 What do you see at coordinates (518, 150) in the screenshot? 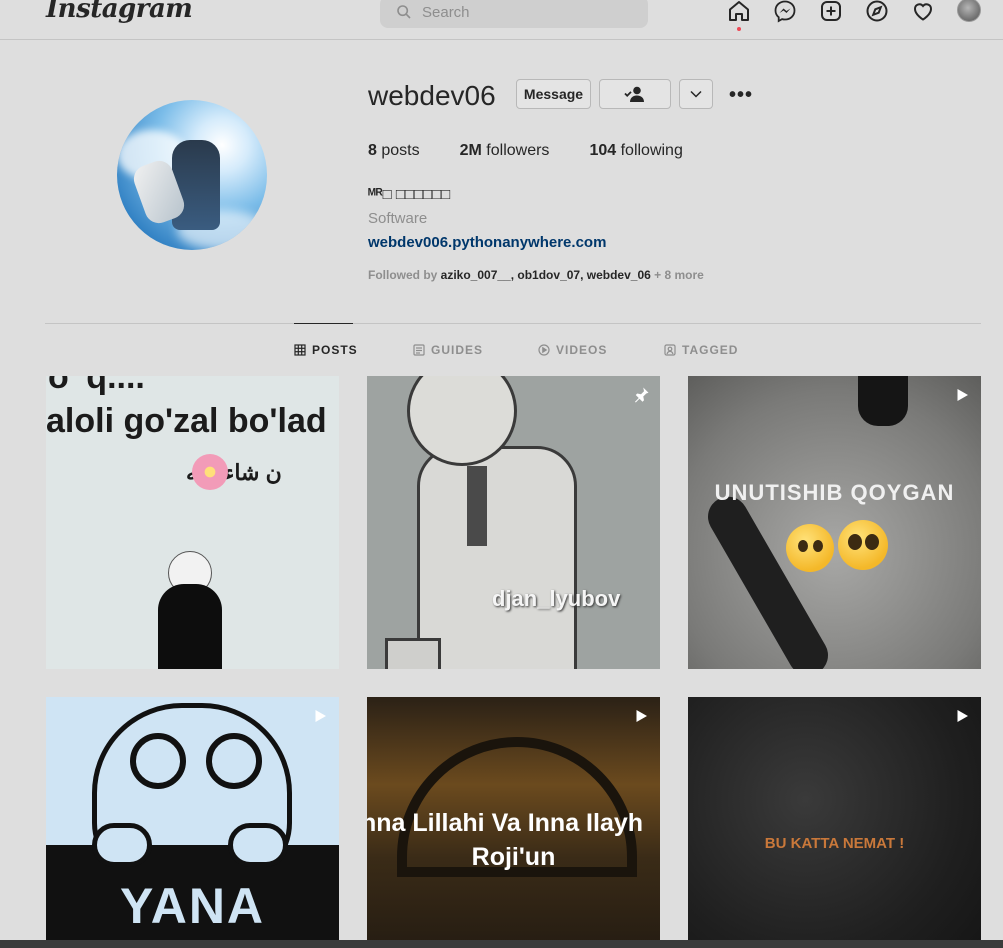
I see `followers-label: followers` at bounding box center [518, 150].